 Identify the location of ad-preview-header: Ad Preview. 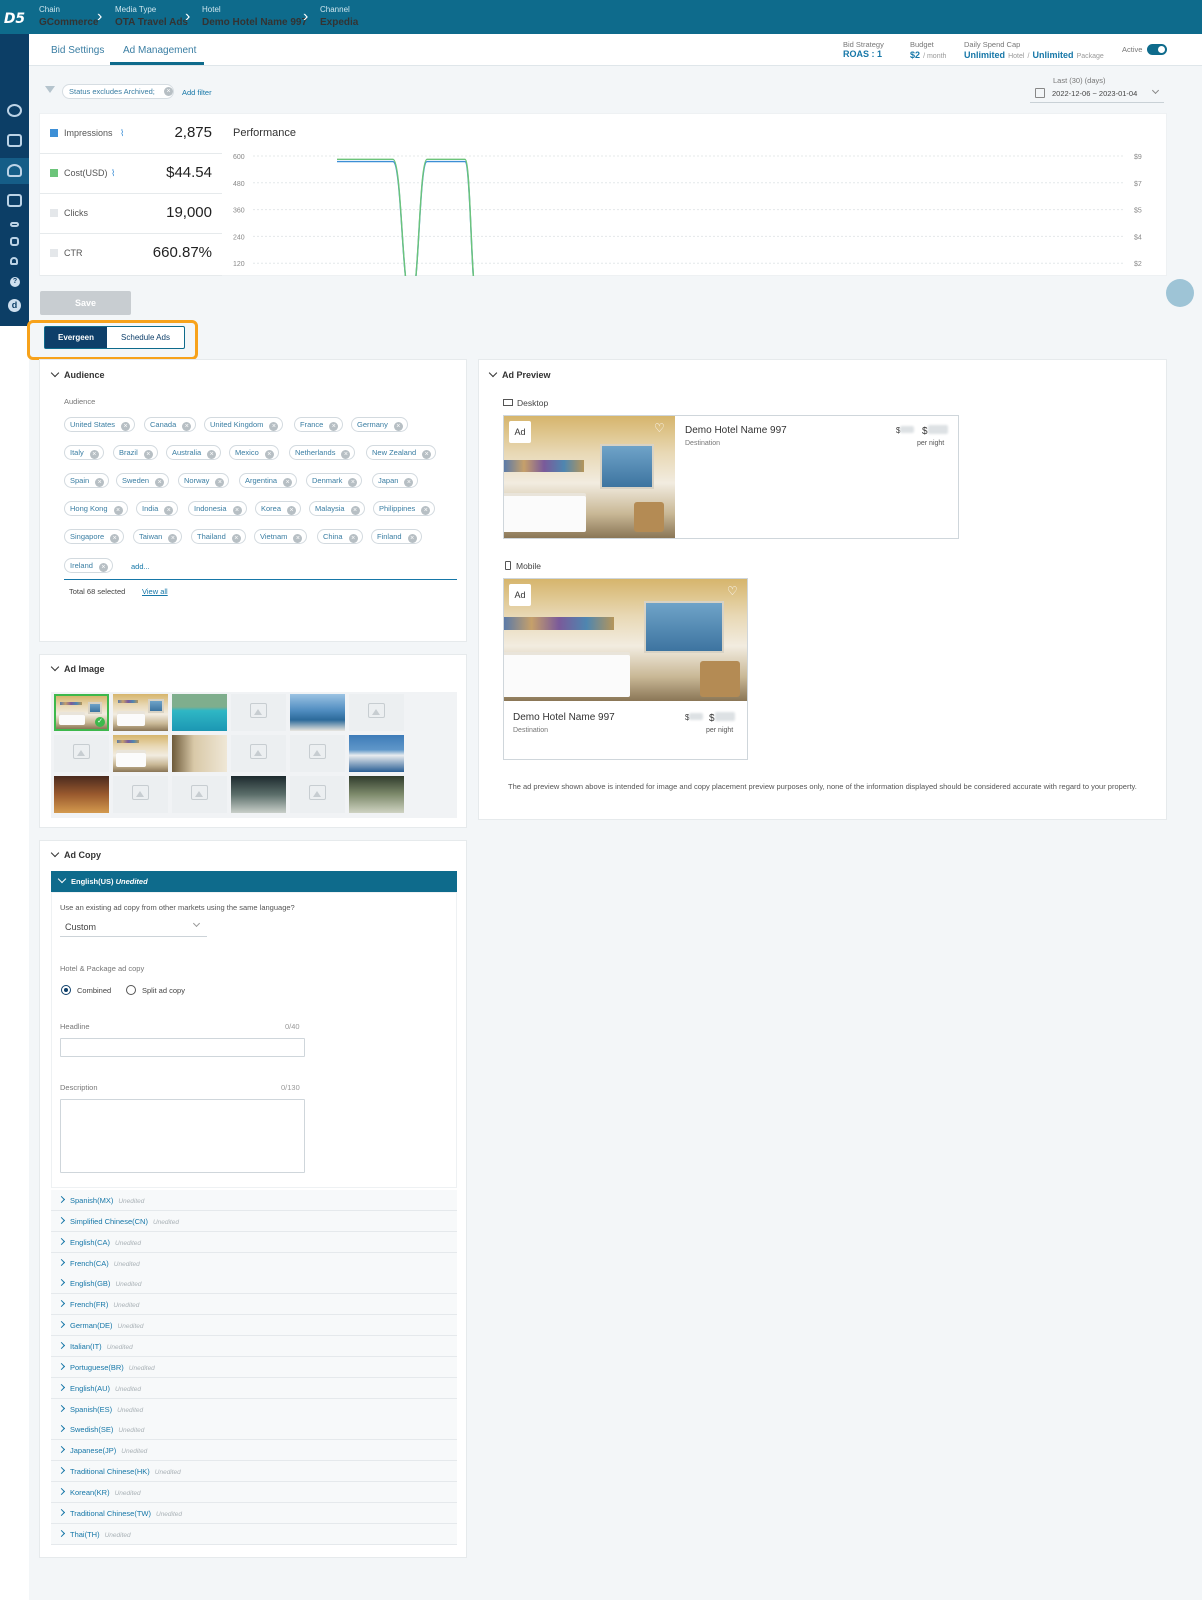
(519, 374).